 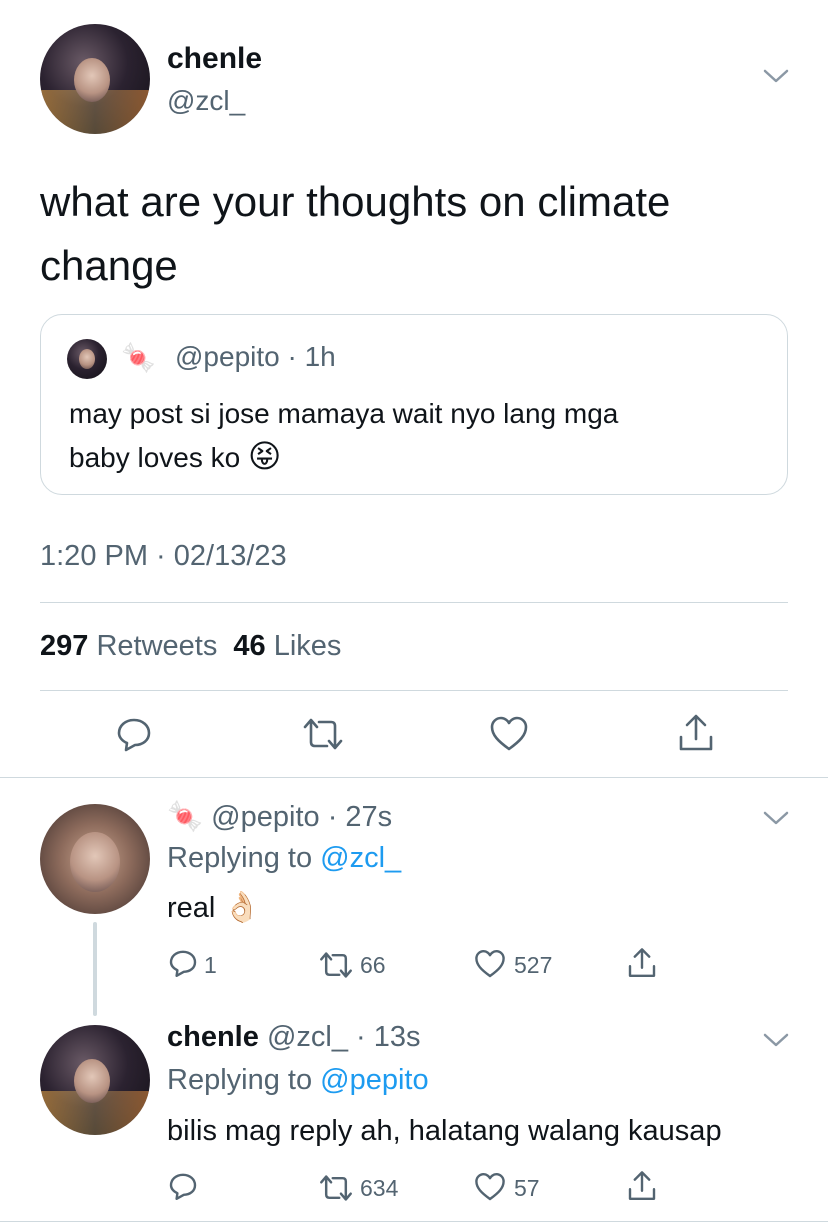 What do you see at coordinates (343, 457) in the screenshot?
I see `quoted-text-line2-row: baby loves ko 😝` at bounding box center [343, 457].